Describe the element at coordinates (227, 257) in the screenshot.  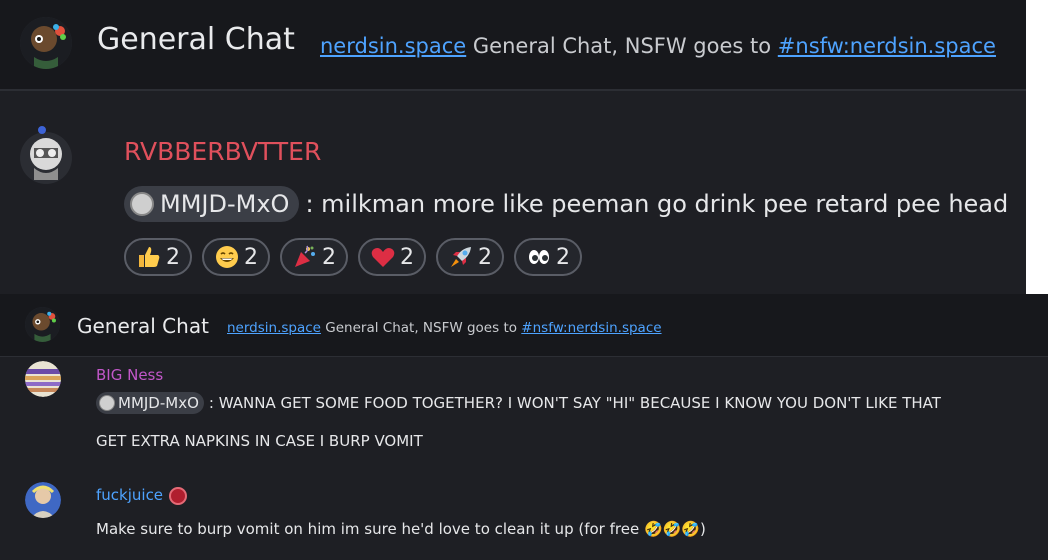
I see `grinning-face-icon` at that location.